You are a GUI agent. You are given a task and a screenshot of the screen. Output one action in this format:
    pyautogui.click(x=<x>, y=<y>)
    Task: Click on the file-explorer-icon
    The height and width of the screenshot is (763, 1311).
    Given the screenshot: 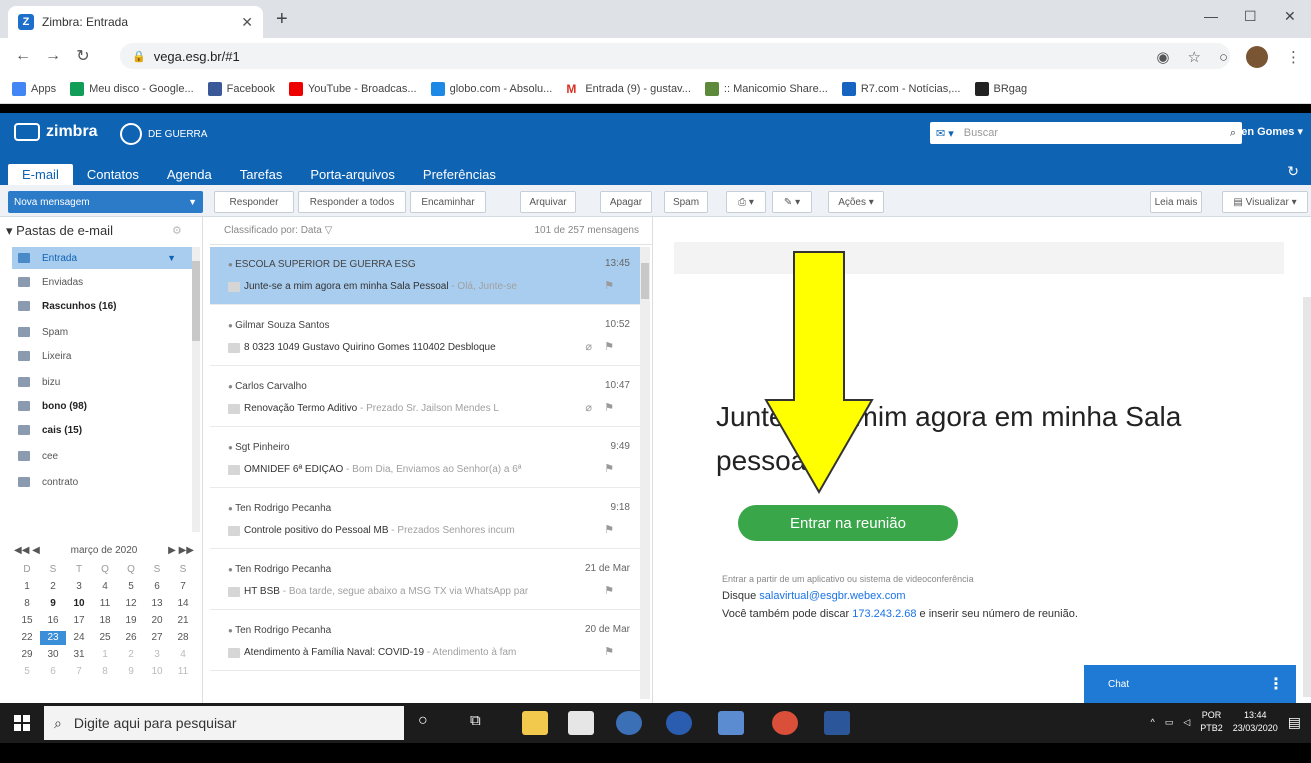 What is the action you would take?
    pyautogui.click(x=535, y=723)
    